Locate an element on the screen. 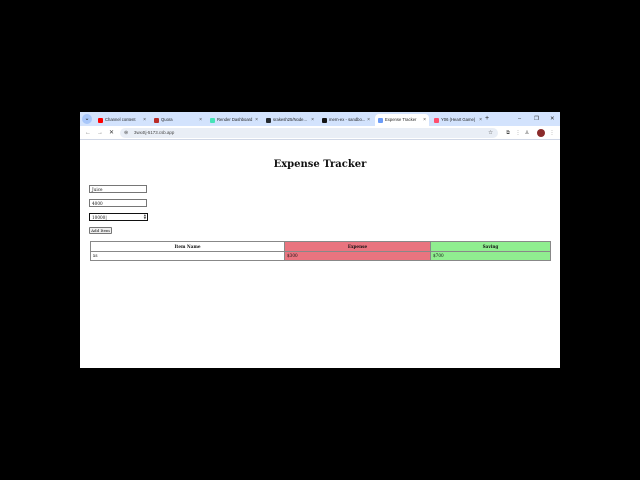  tab-label: Y06 (Heart Game) is located at coordinates (458, 119).